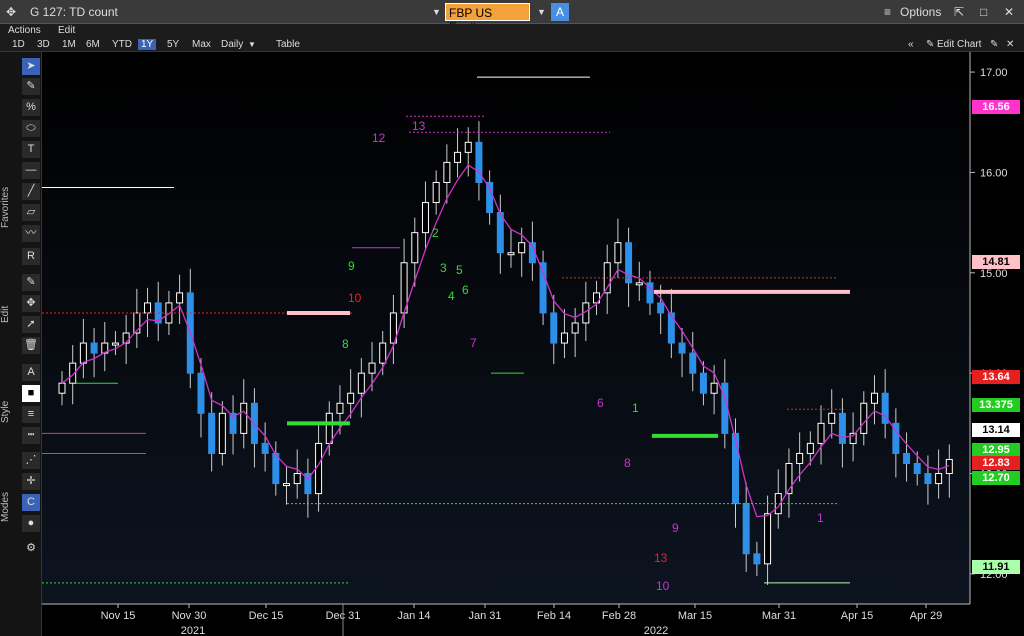  What do you see at coordinates (5, 507) in the screenshot?
I see `modes-label: Modes` at bounding box center [5, 507].